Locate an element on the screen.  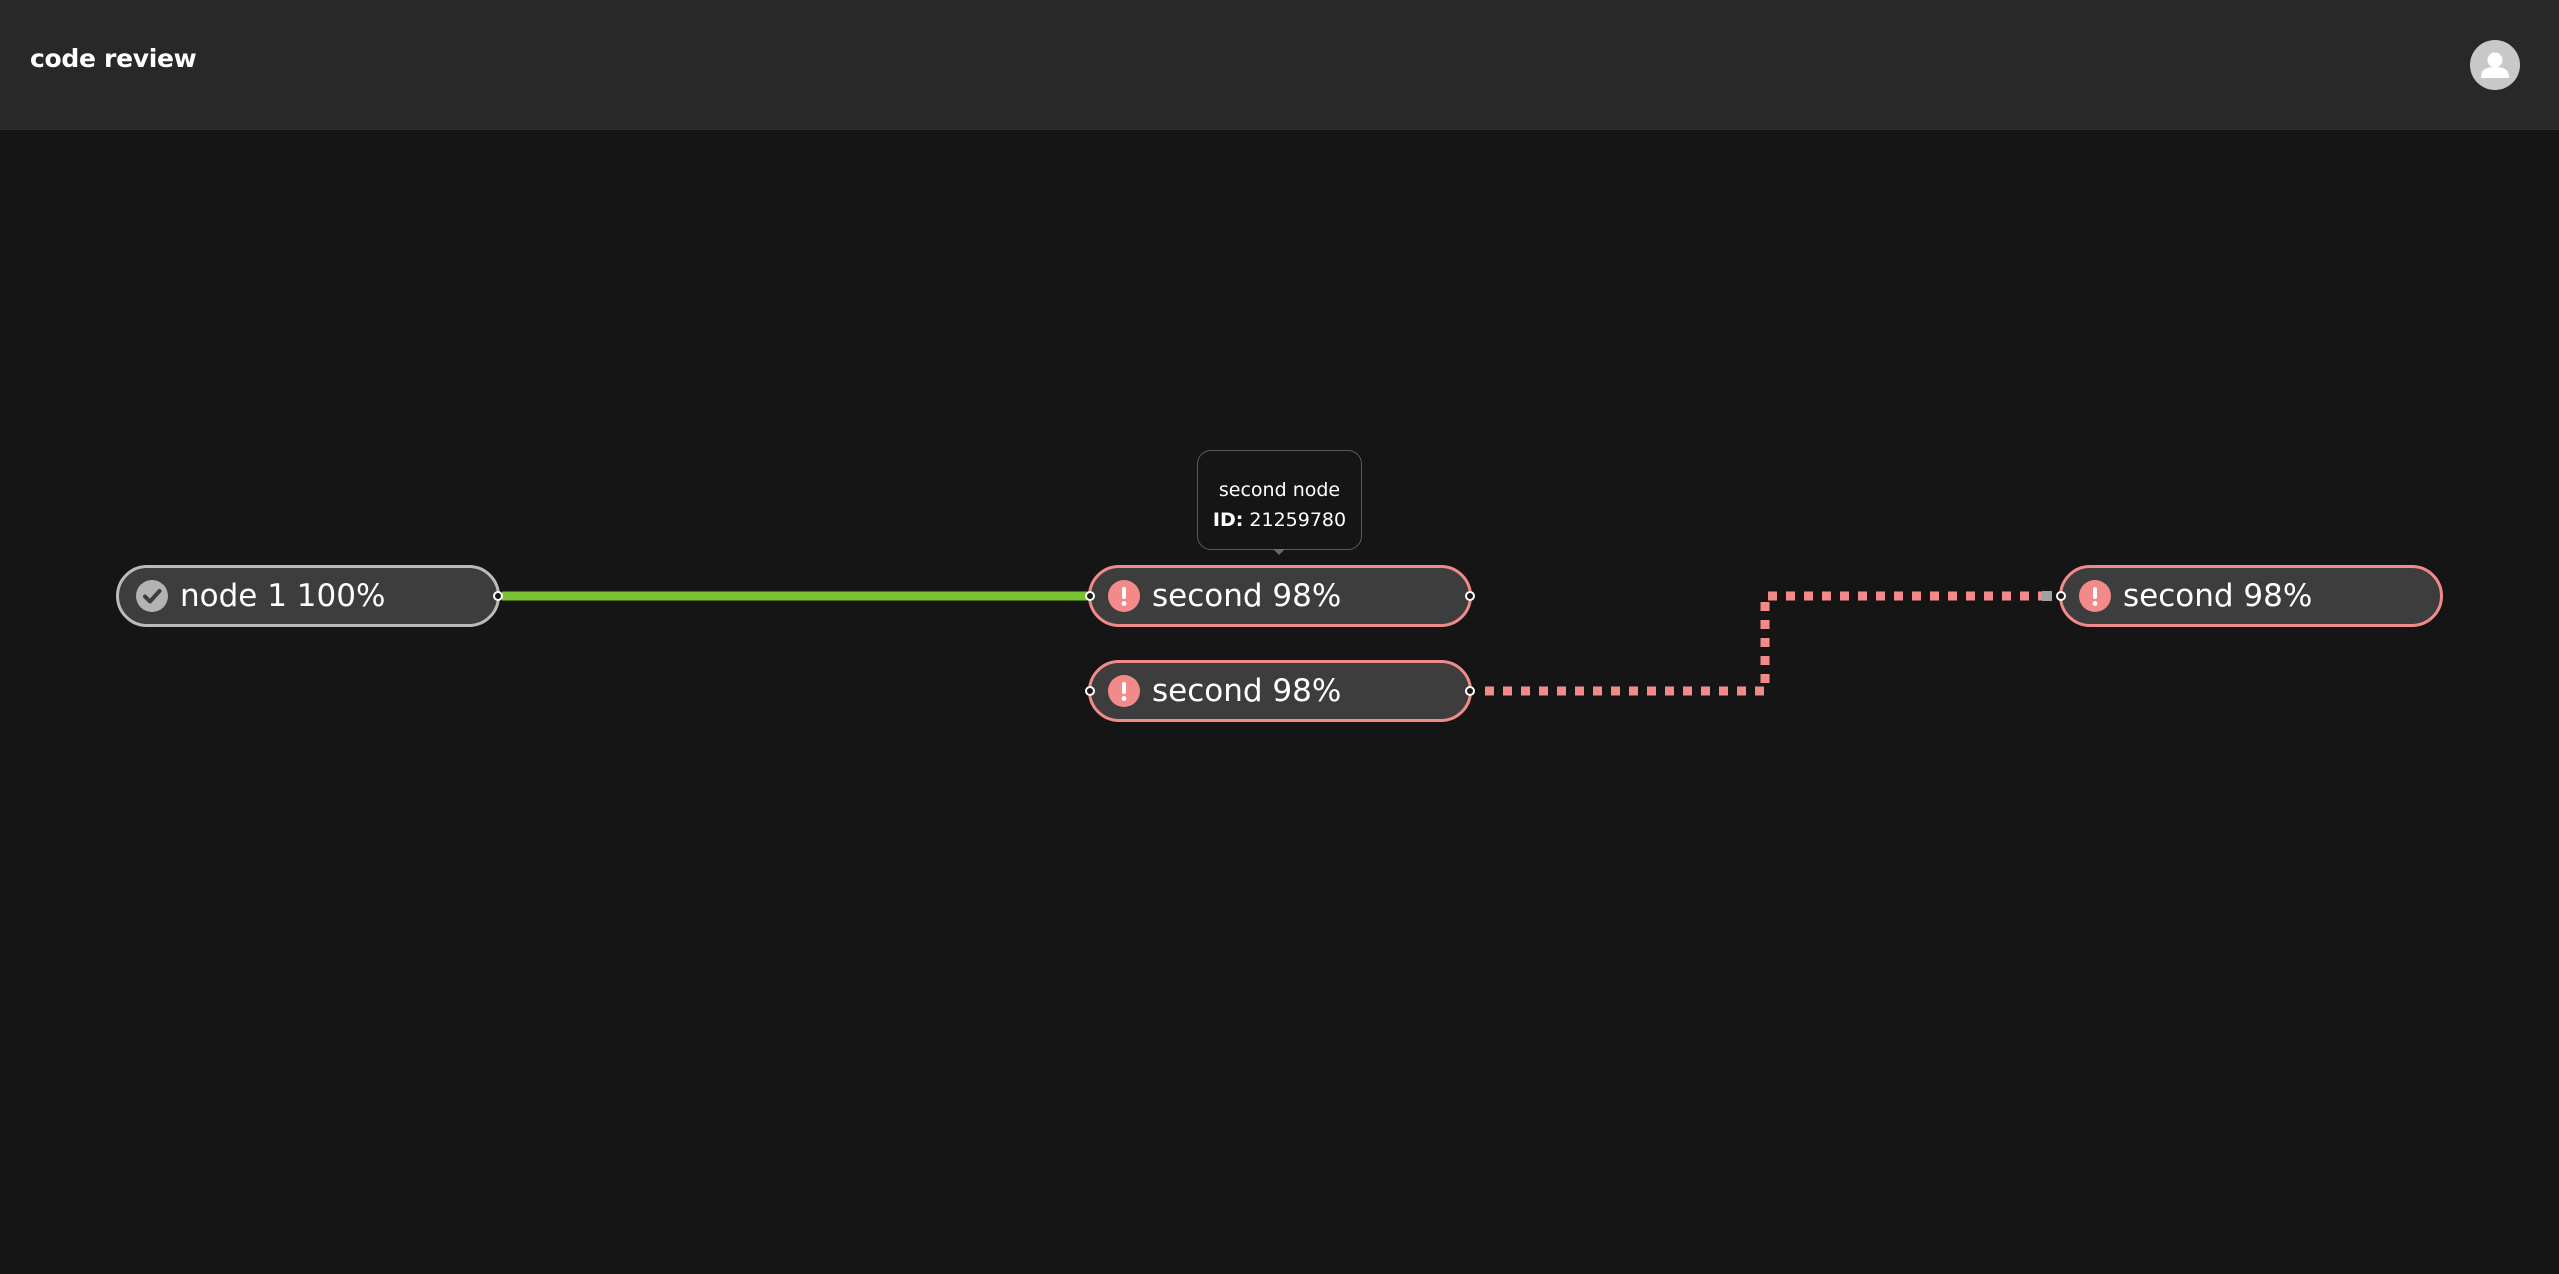
flow-node-second-bottom: second 98% is located at coordinates (1280, 691).